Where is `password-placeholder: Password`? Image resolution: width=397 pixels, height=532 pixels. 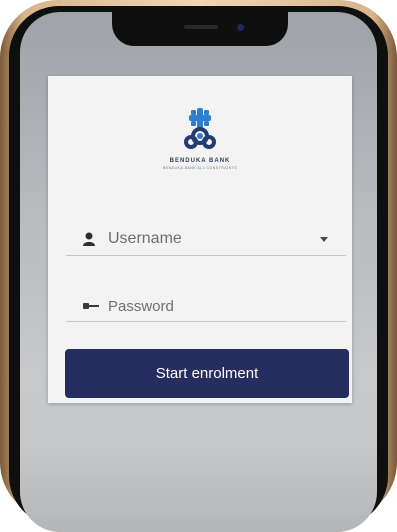 password-placeholder: Password is located at coordinates (141, 306).